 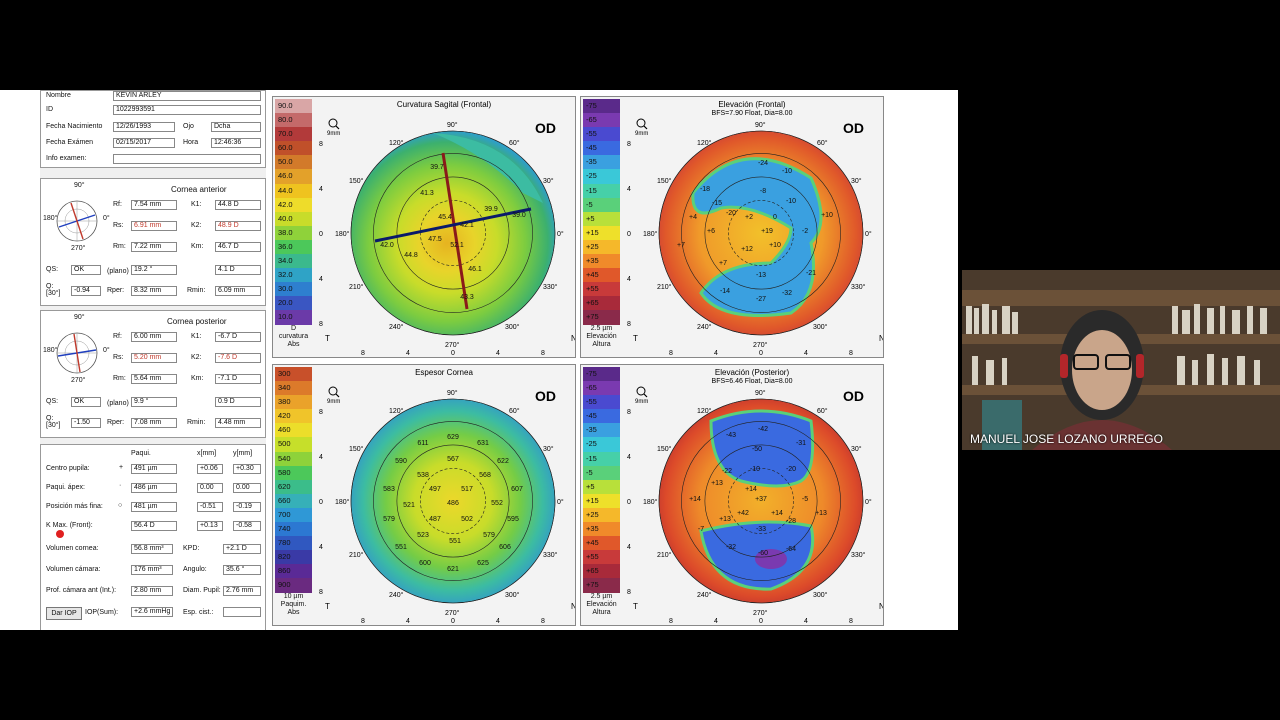 I want to click on k1-label: K1:, so click(x=196, y=336).